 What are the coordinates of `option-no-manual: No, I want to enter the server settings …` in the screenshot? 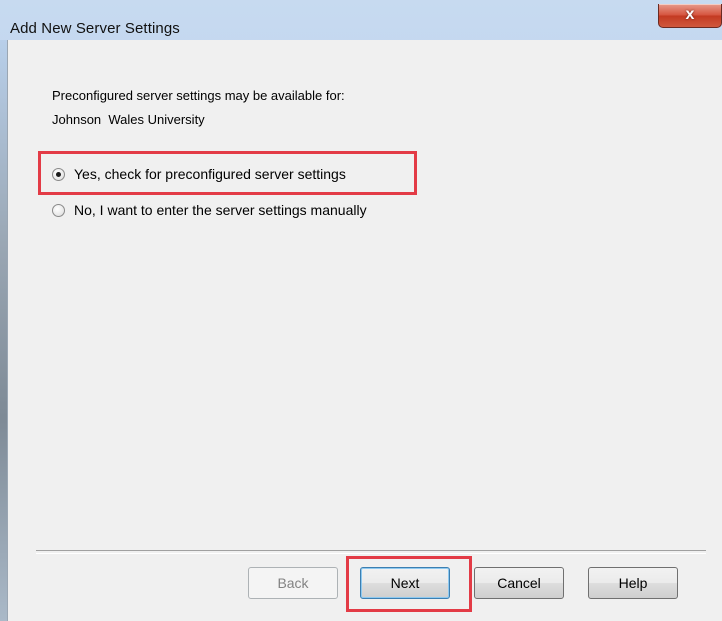 It's located at (209, 210).